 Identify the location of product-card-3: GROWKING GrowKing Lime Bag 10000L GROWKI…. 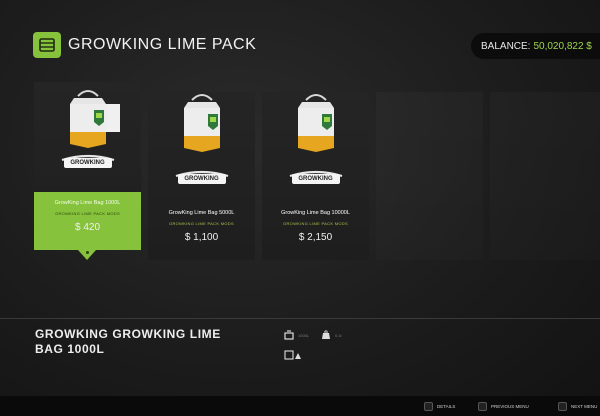
(315, 176).